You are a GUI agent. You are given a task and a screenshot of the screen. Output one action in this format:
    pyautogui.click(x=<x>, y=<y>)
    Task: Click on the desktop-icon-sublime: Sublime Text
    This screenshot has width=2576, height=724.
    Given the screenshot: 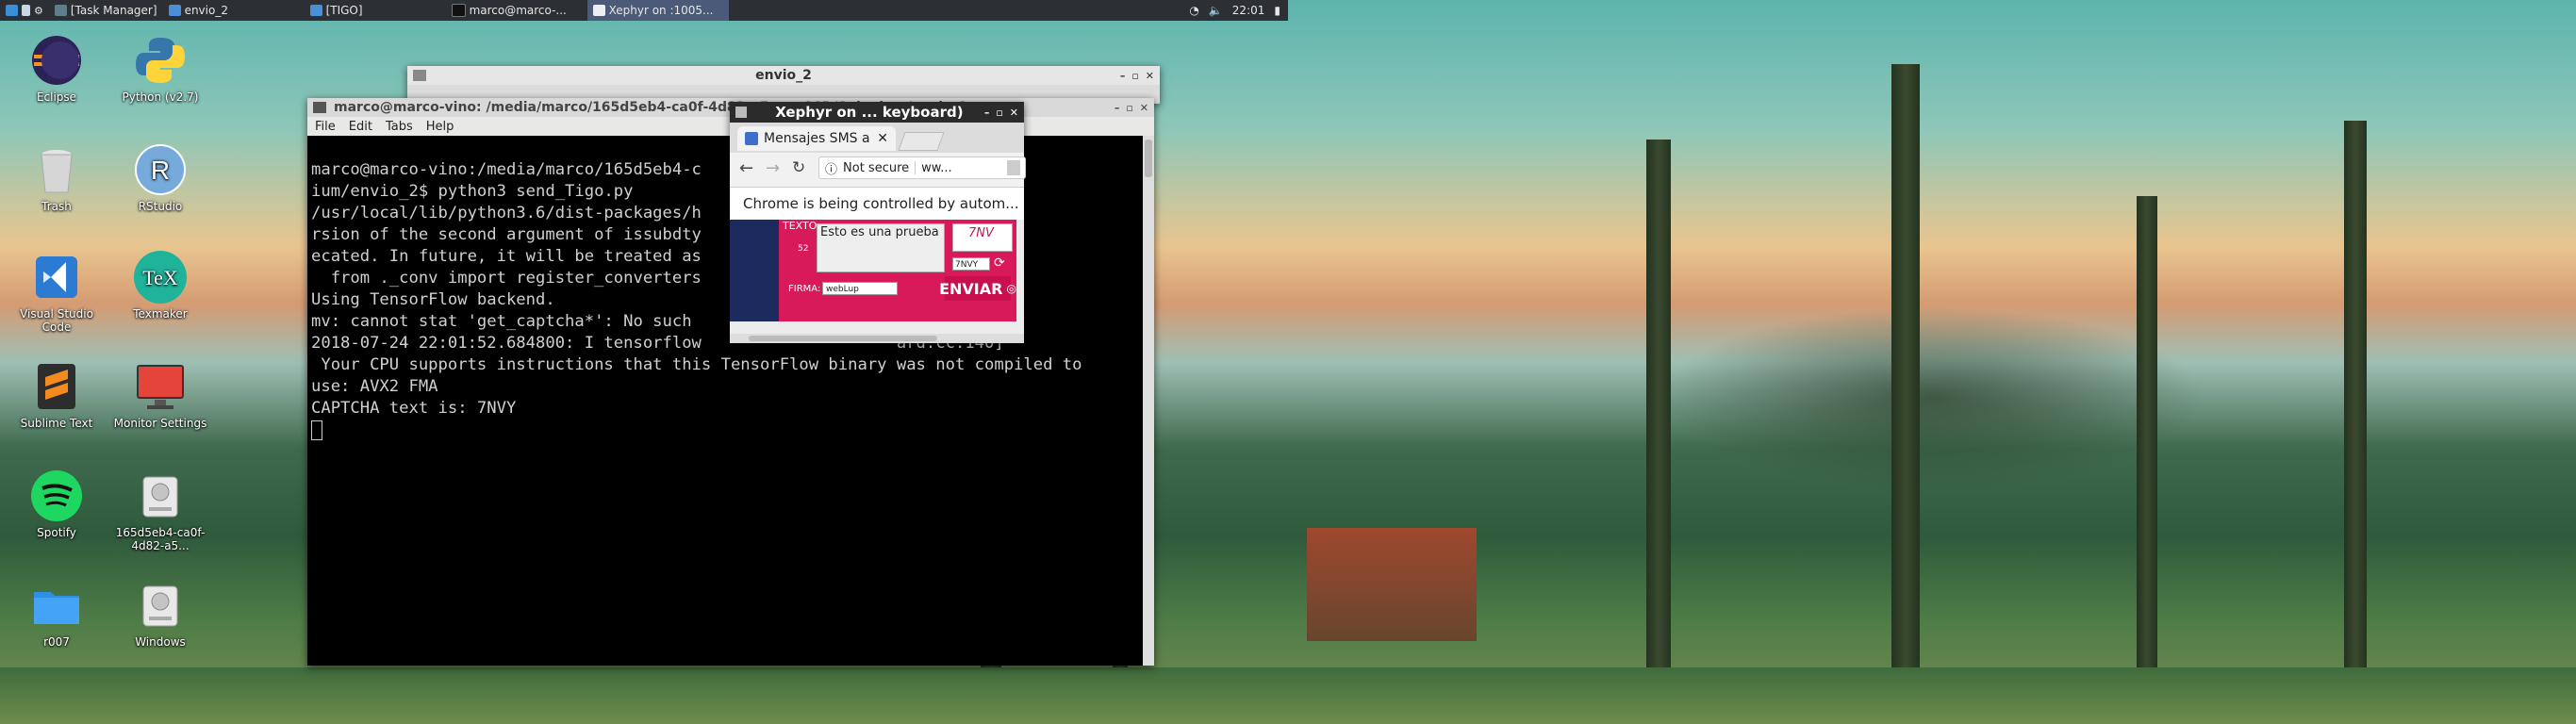 What is the action you would take?
    pyautogui.click(x=56, y=394)
    